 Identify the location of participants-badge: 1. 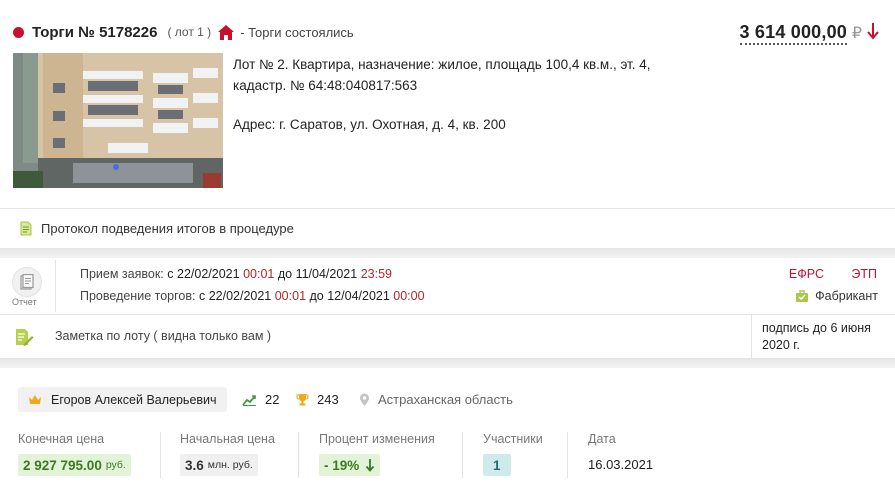
(497, 465).